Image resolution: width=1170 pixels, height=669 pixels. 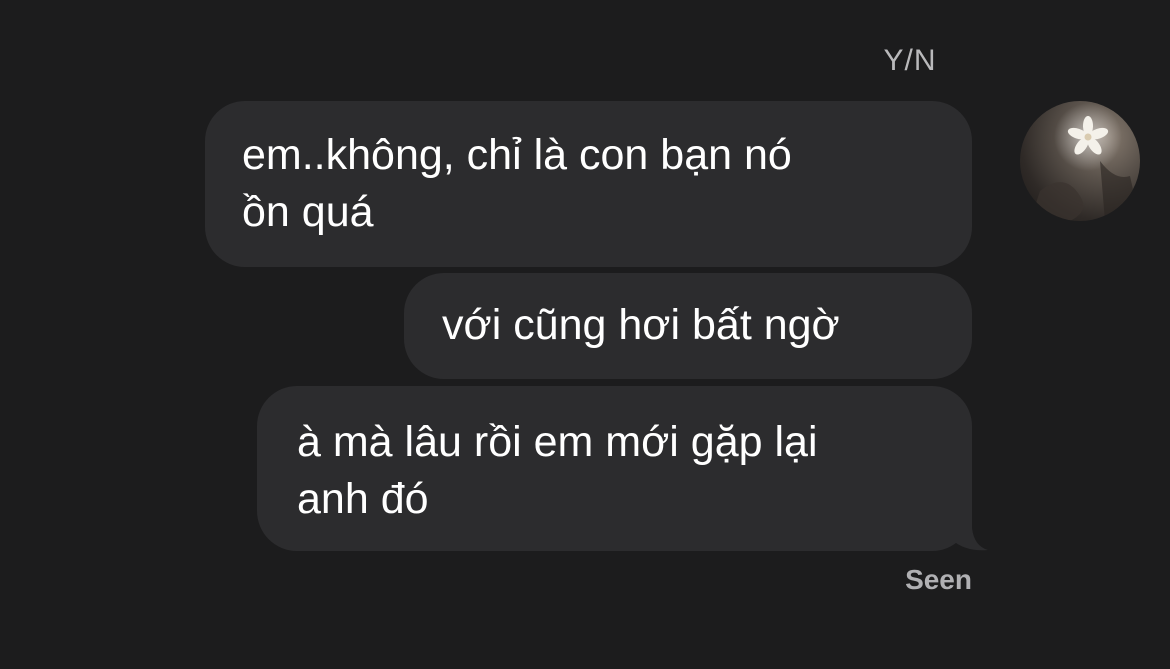 What do you see at coordinates (910, 60) in the screenshot?
I see `sender-name: Y/N` at bounding box center [910, 60].